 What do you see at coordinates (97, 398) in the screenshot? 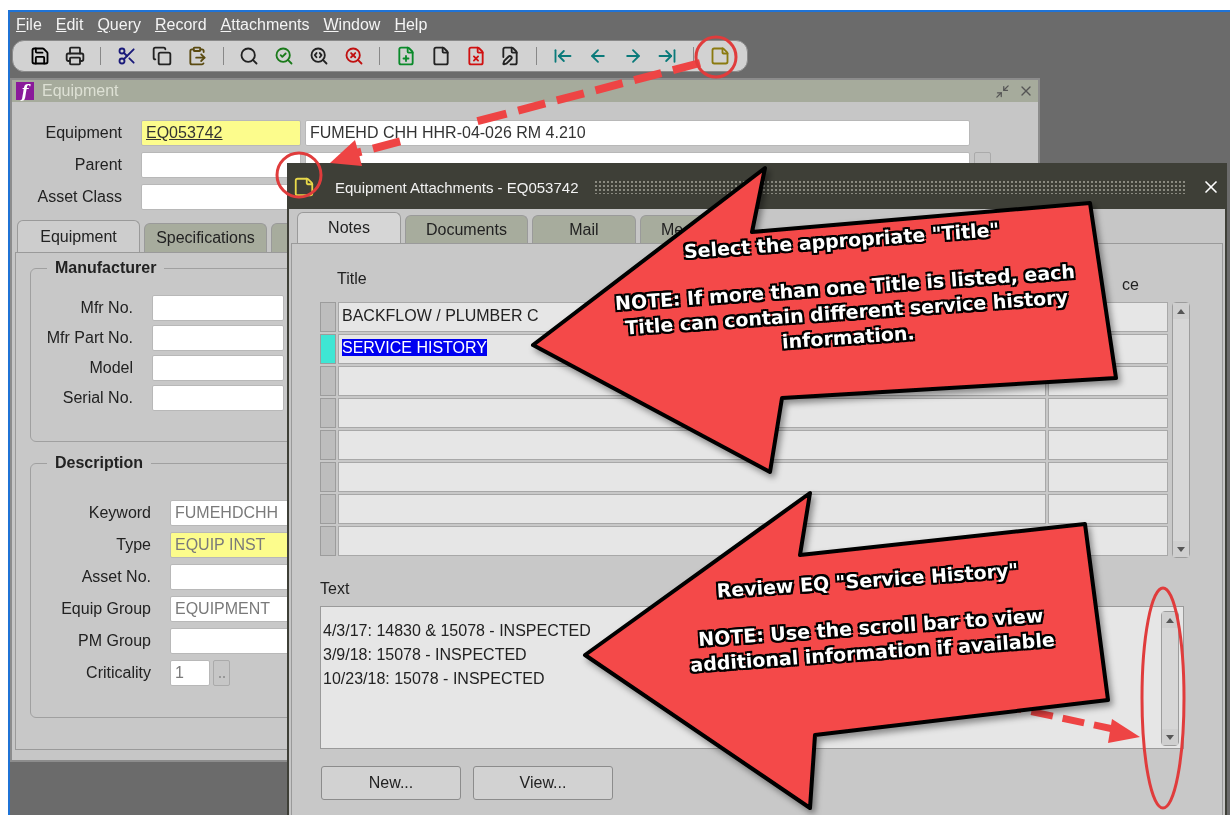
I see `field-label: Serial No.` at bounding box center [97, 398].